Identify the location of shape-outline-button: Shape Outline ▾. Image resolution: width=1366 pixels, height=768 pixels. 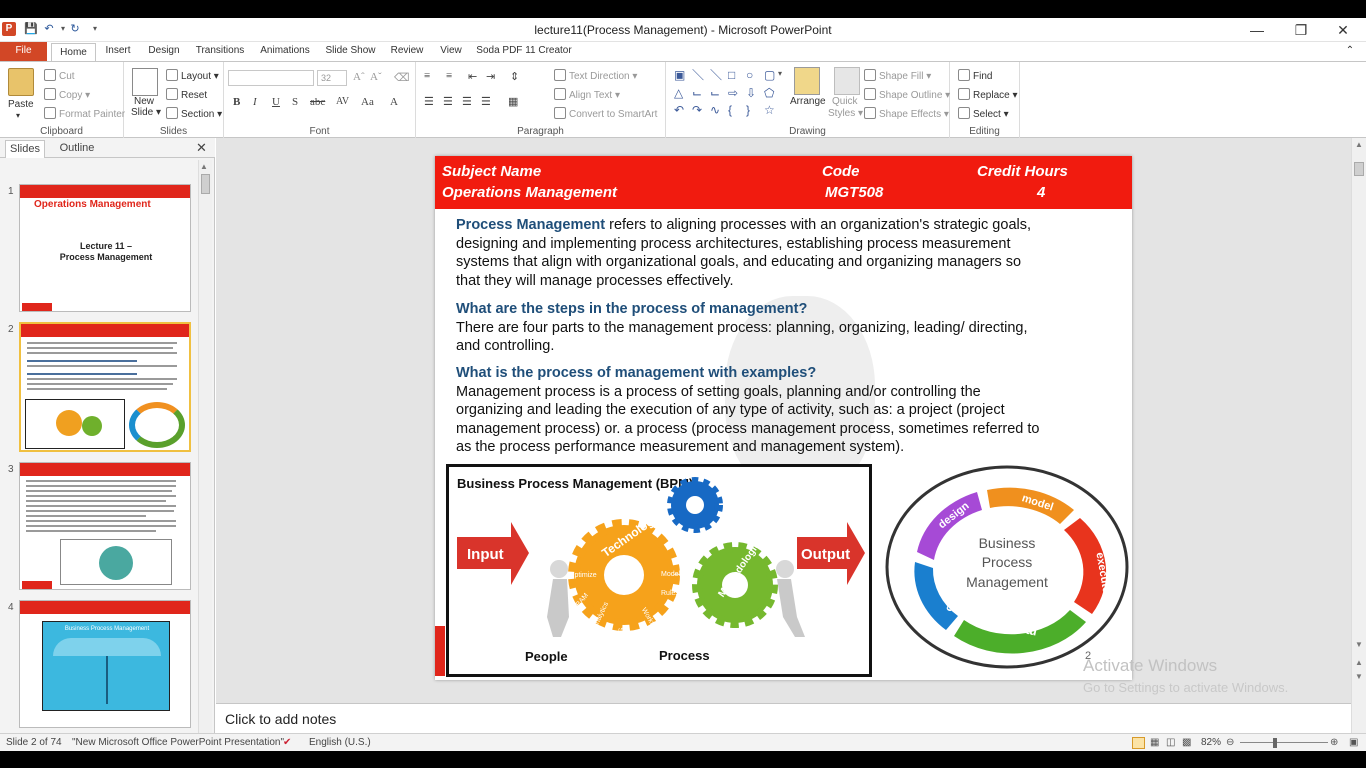
(907, 94).